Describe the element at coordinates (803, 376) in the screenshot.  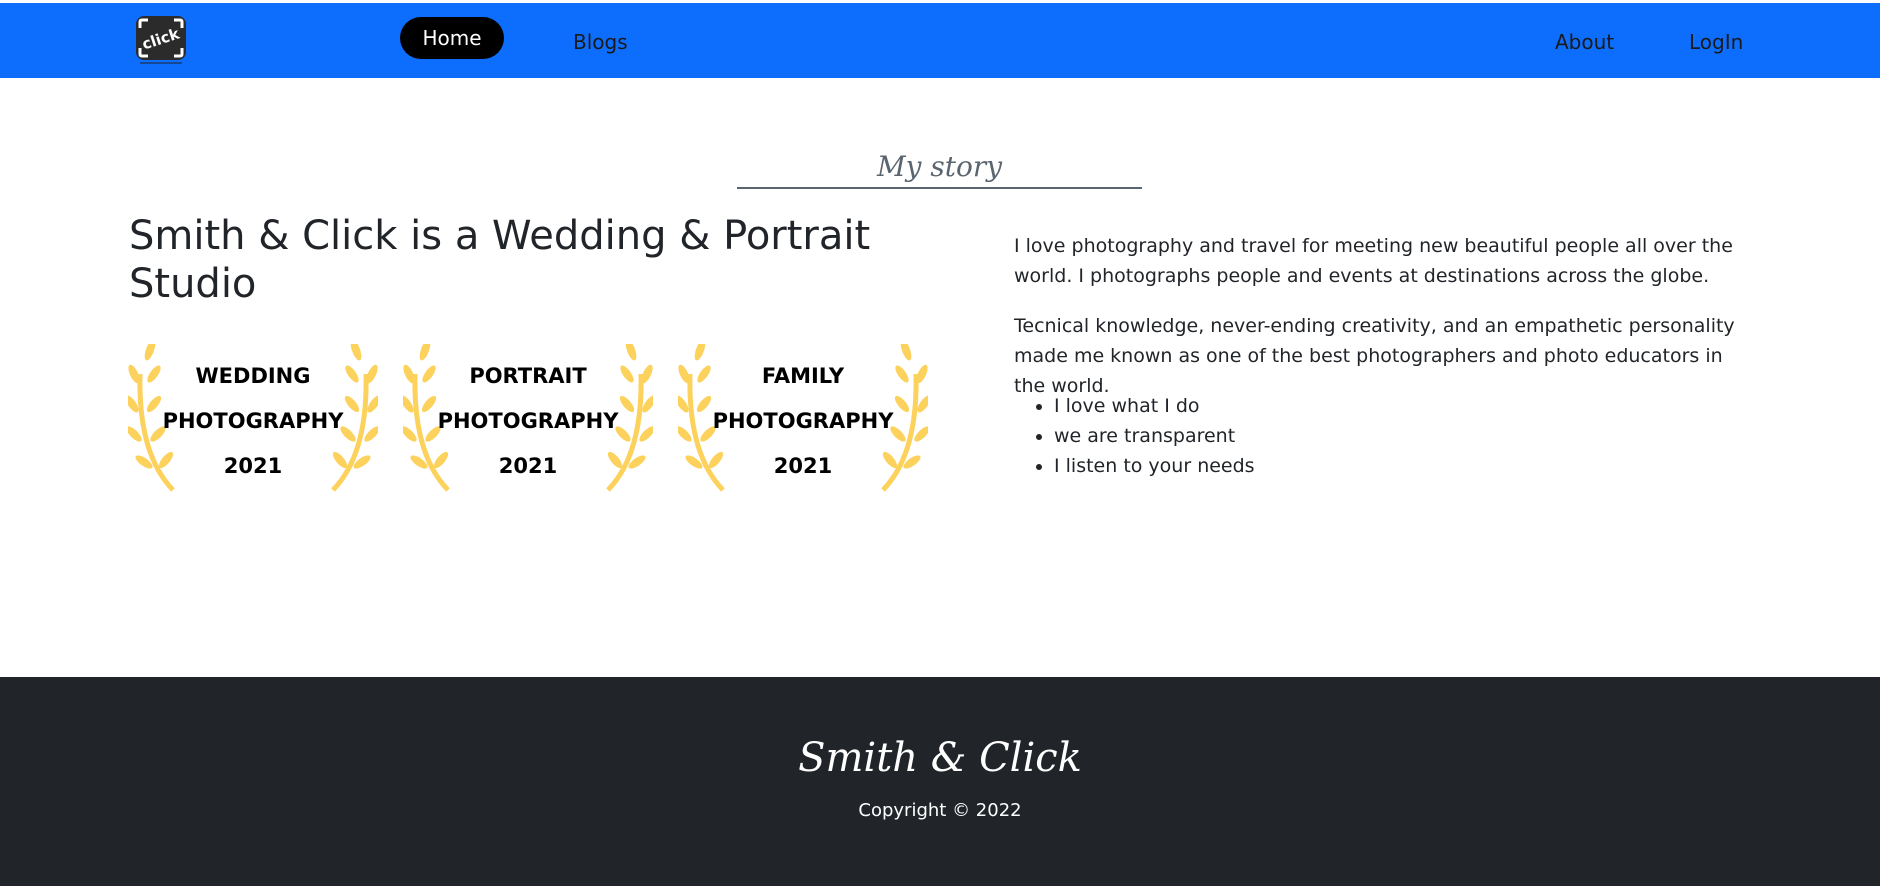
I see `award-category: FAMILY` at that location.